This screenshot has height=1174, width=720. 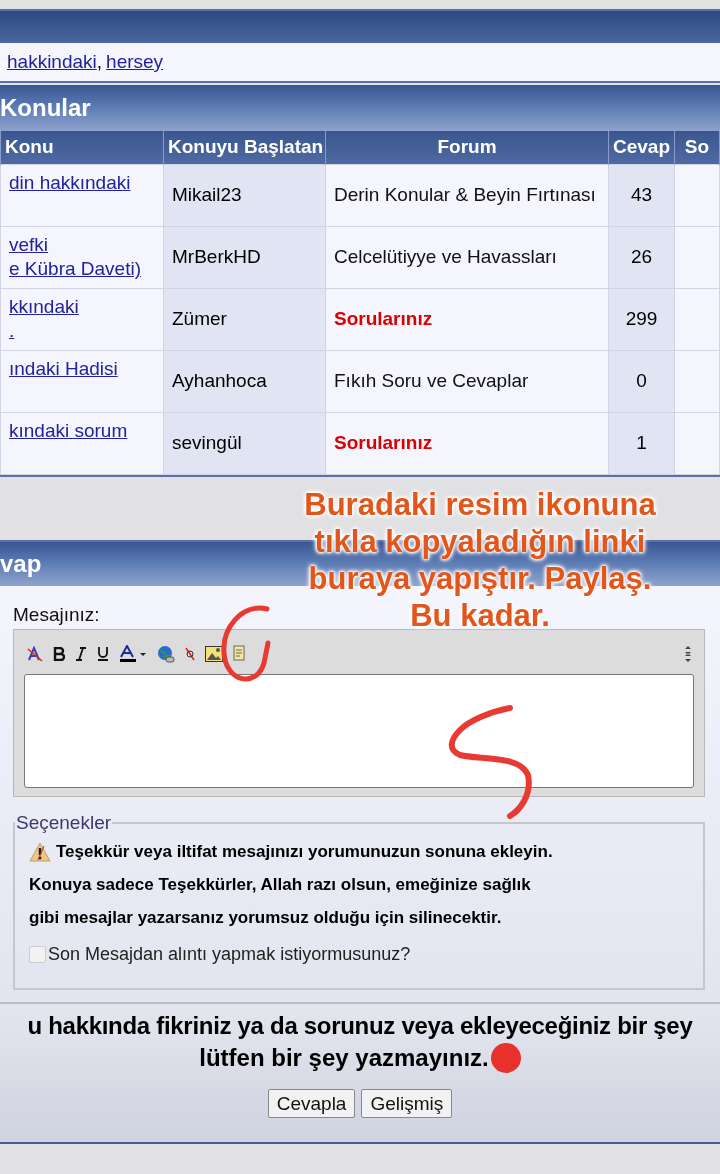 What do you see at coordinates (311, 1103) in the screenshot?
I see `form-button: Cevapla` at bounding box center [311, 1103].